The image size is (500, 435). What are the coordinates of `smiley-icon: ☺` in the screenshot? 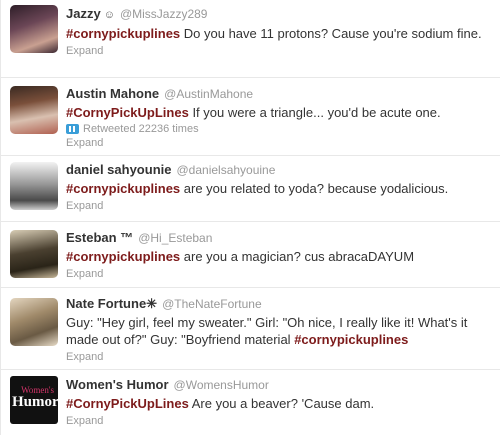 It's located at (109, 15).